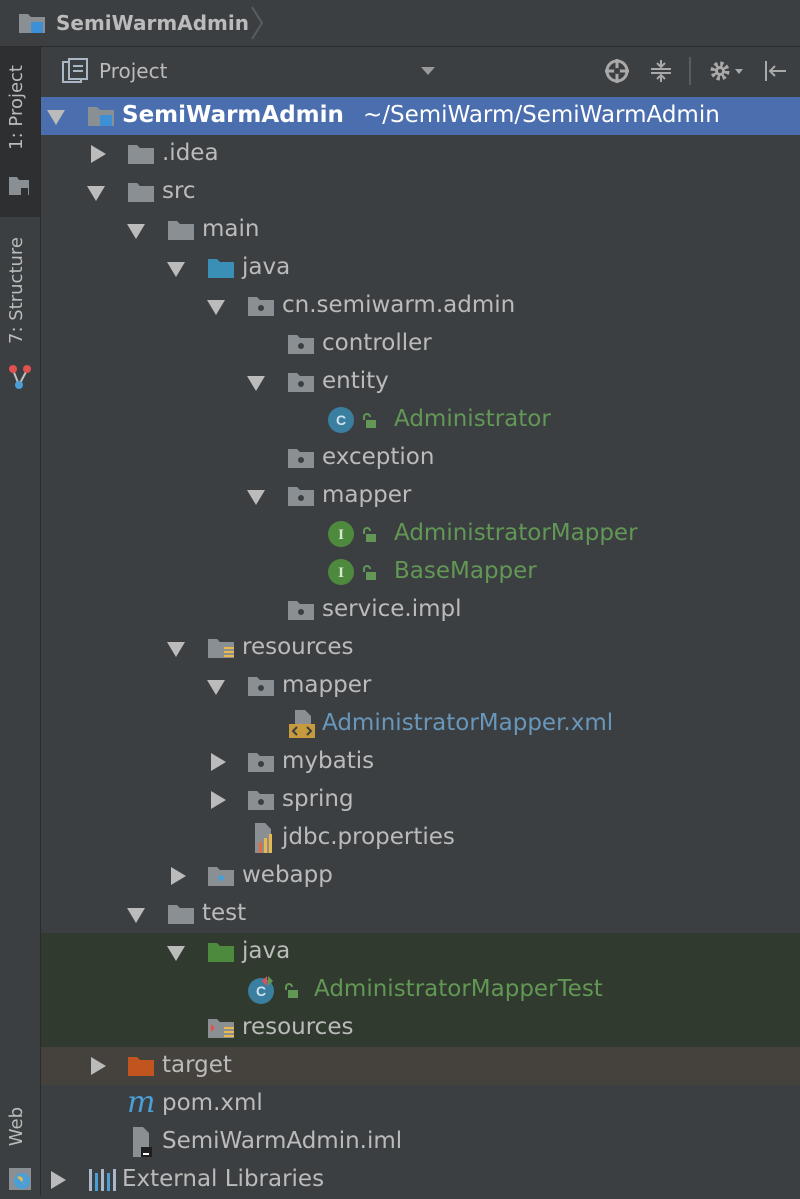 Image resolution: width=800 pixels, height=1199 pixels. I want to click on tree-item-administrator-mapper-test: C AdministratorMapperTest, so click(420, 990).